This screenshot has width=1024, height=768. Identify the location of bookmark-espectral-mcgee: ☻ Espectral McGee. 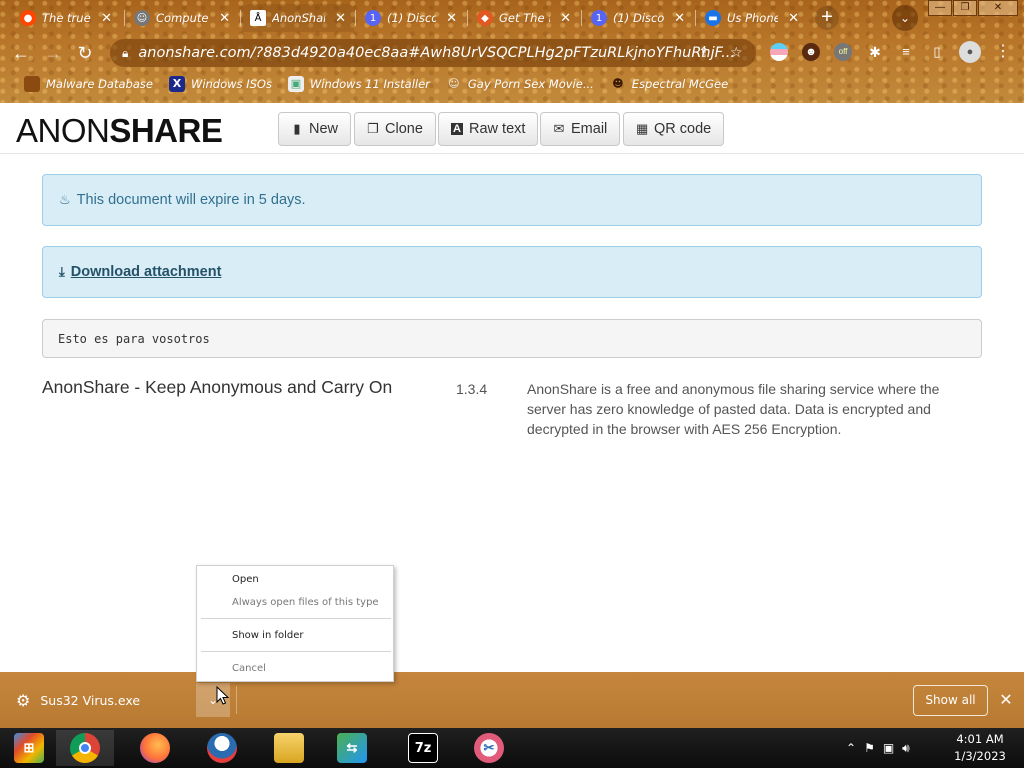
(669, 84).